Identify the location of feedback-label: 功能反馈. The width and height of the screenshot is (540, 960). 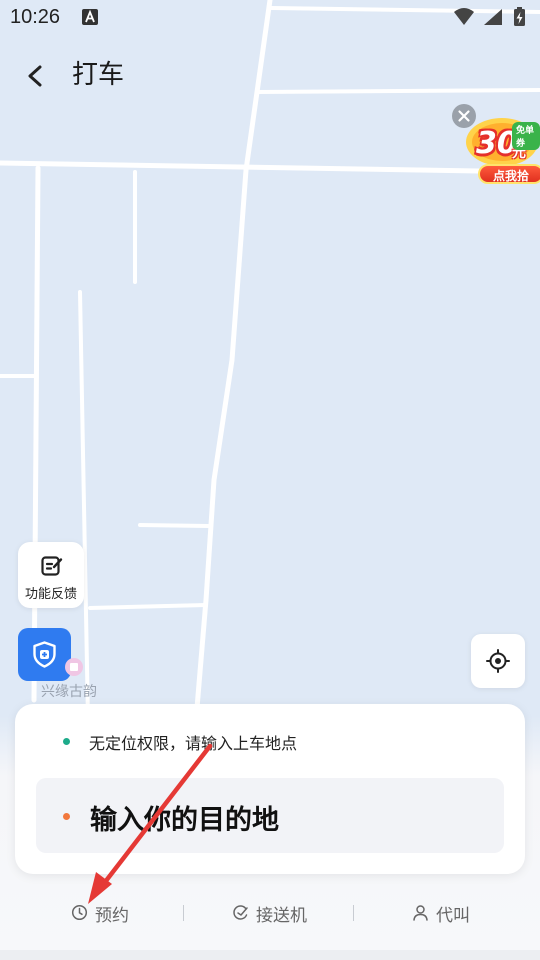
(50, 594).